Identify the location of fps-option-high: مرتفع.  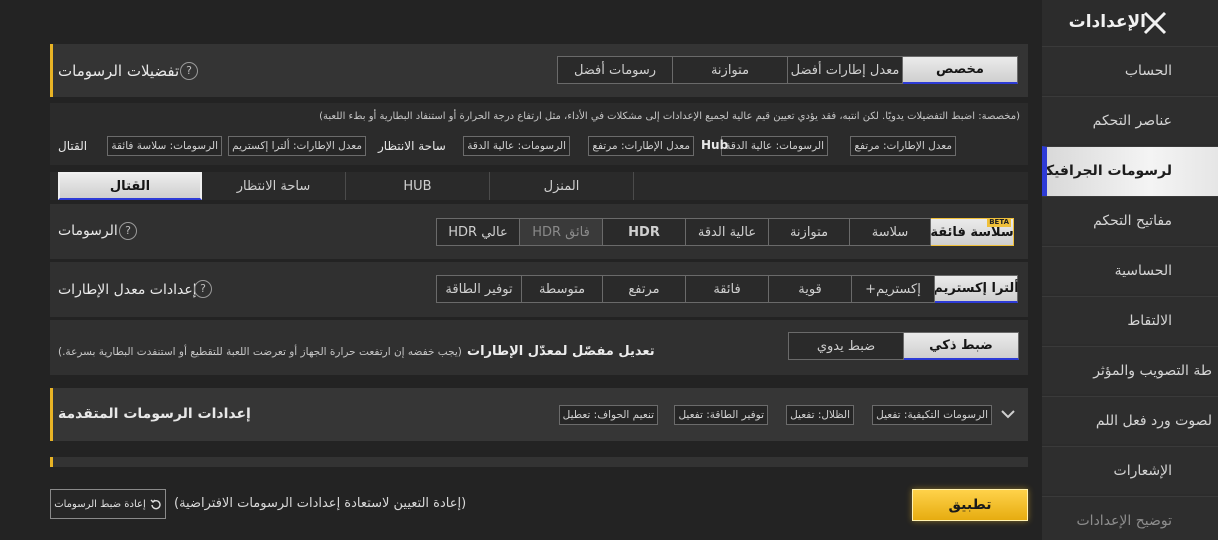
(644, 289).